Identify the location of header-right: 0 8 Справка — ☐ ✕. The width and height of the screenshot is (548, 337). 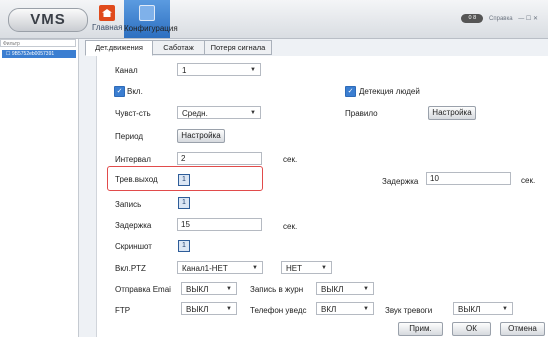
(499, 18).